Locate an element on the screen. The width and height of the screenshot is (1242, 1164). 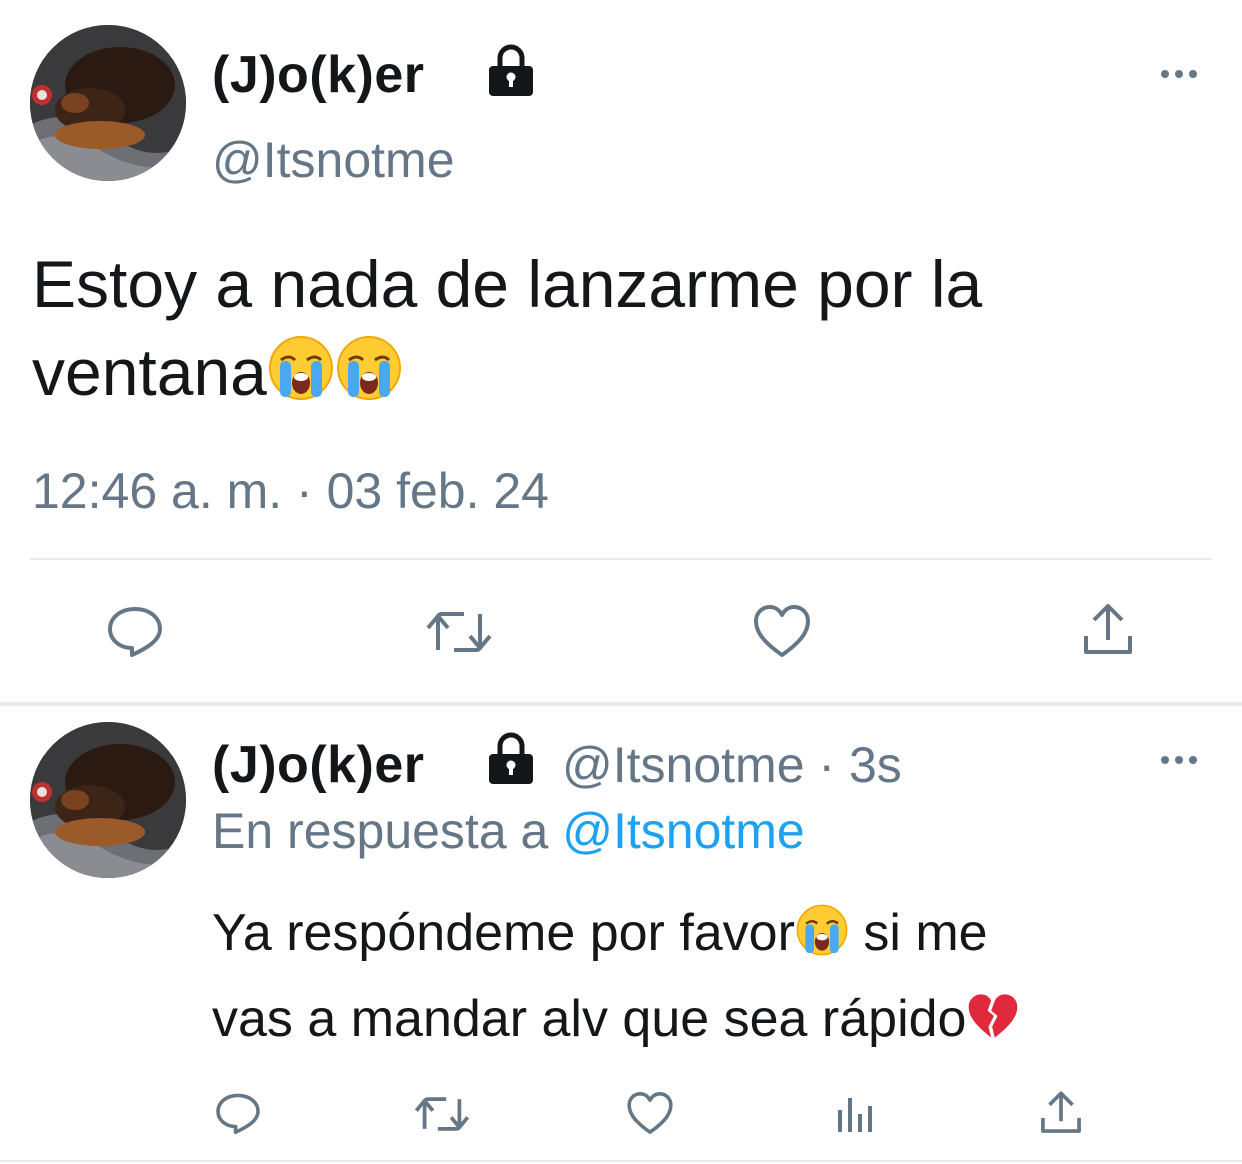
in-reply-handle-link: @Itsnotme is located at coordinates (683, 831).